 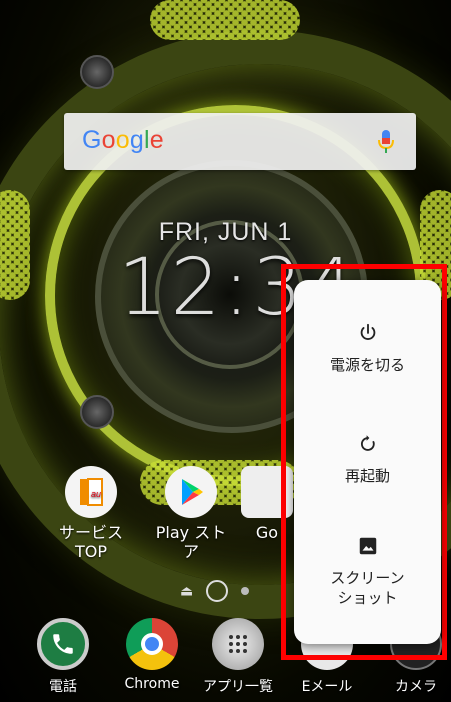 What do you see at coordinates (90, 532) in the screenshot?
I see `app-label: サービス` at bounding box center [90, 532].